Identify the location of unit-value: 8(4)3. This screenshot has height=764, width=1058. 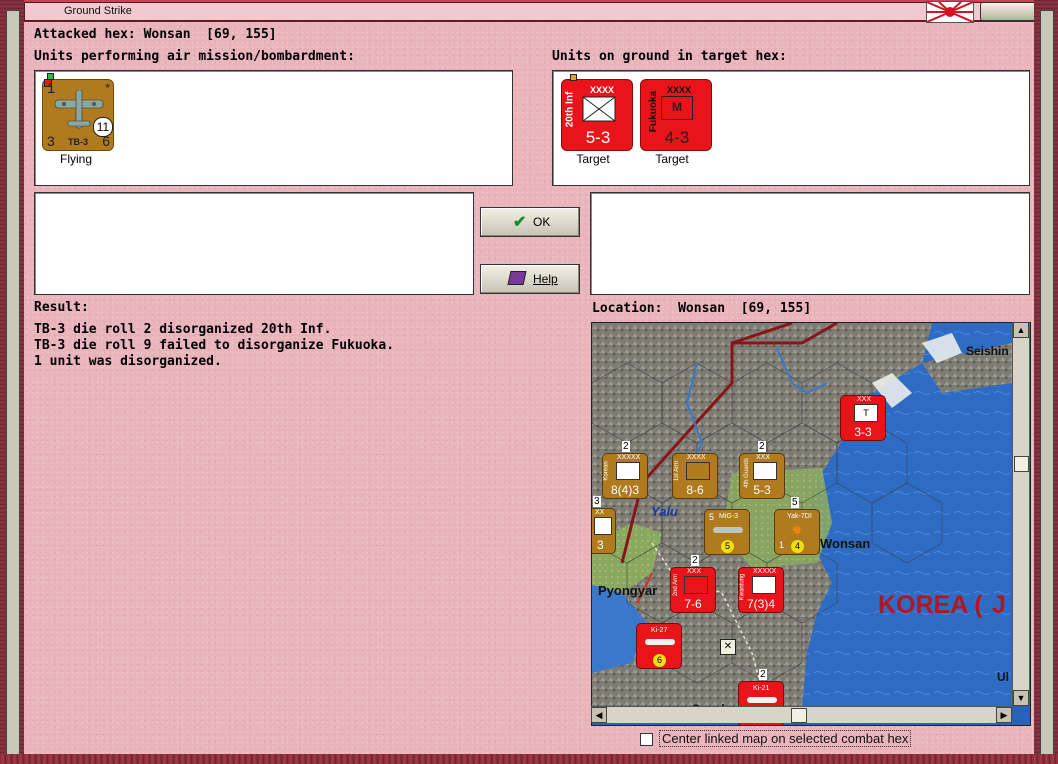
(624, 490).